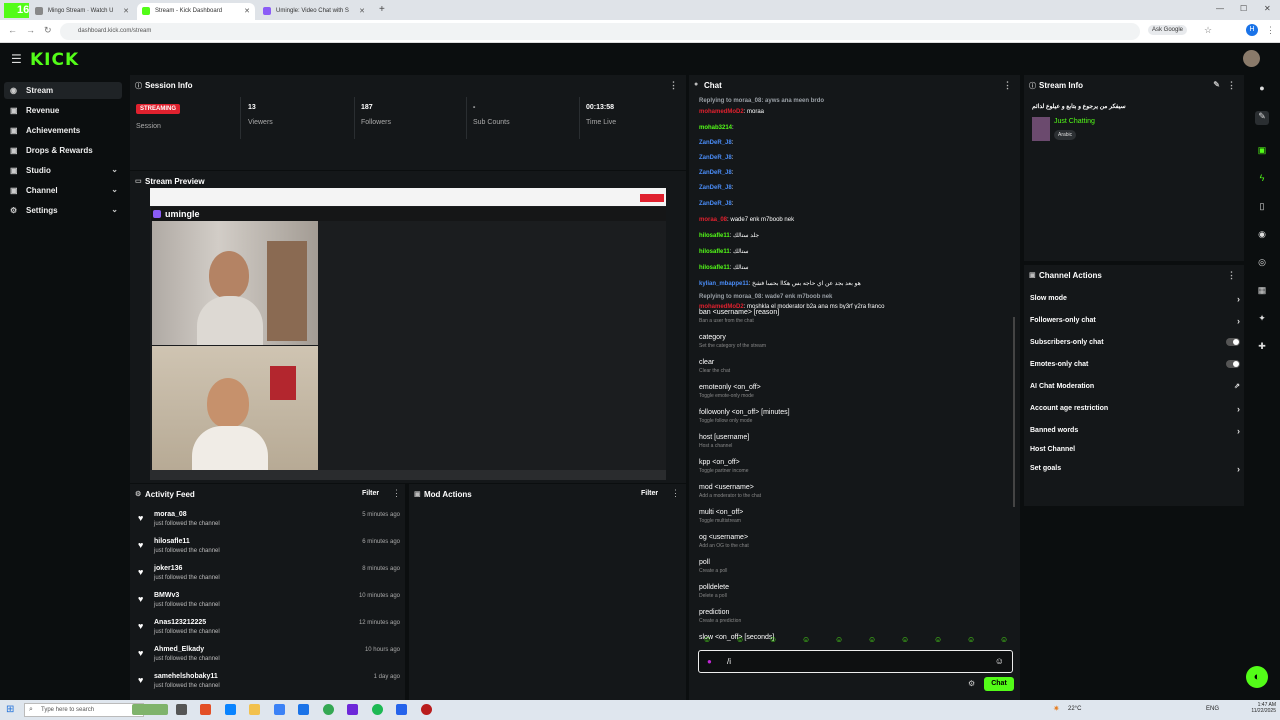 Image resolution: width=1280 pixels, height=720 pixels. I want to click on channel-action-set-goals: Set goals ›, so click(1135, 469).